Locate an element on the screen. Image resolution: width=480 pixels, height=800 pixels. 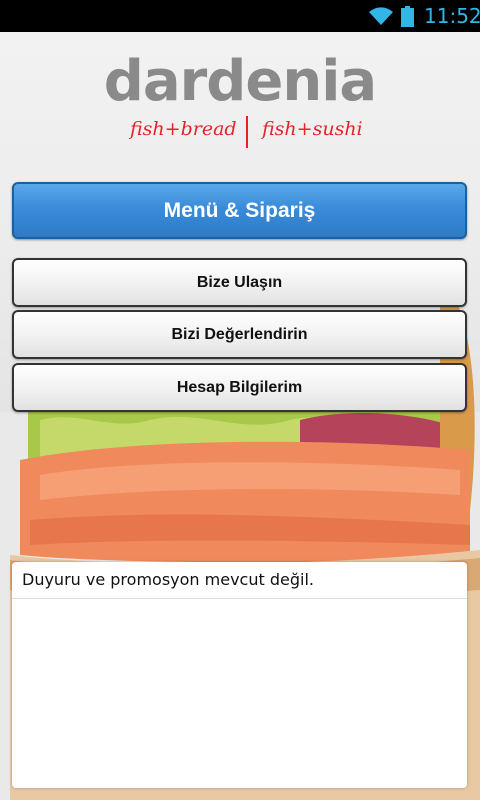
logo-divider is located at coordinates (247, 132).